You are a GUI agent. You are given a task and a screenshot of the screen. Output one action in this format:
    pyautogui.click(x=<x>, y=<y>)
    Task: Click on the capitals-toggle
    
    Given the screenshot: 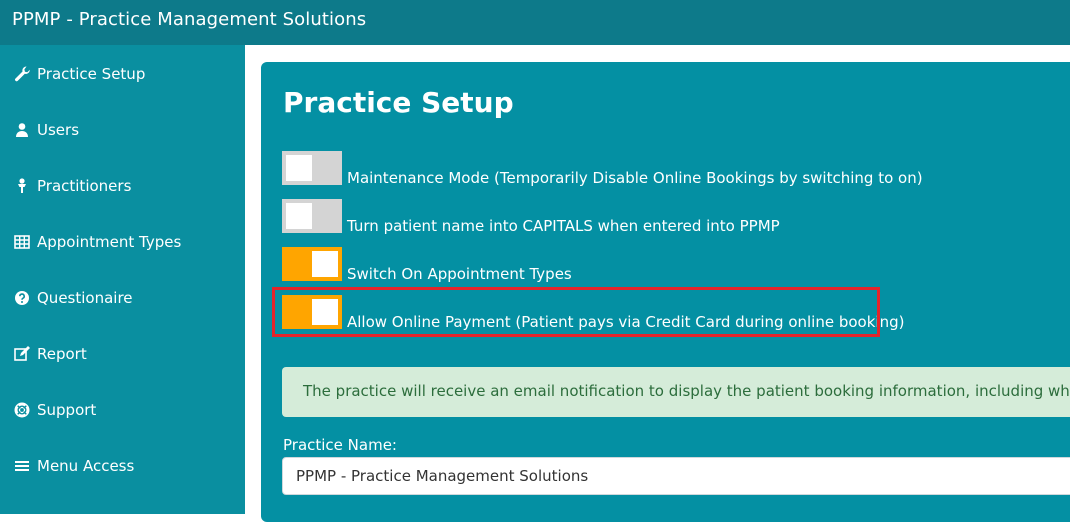 What is the action you would take?
    pyautogui.click(x=312, y=216)
    